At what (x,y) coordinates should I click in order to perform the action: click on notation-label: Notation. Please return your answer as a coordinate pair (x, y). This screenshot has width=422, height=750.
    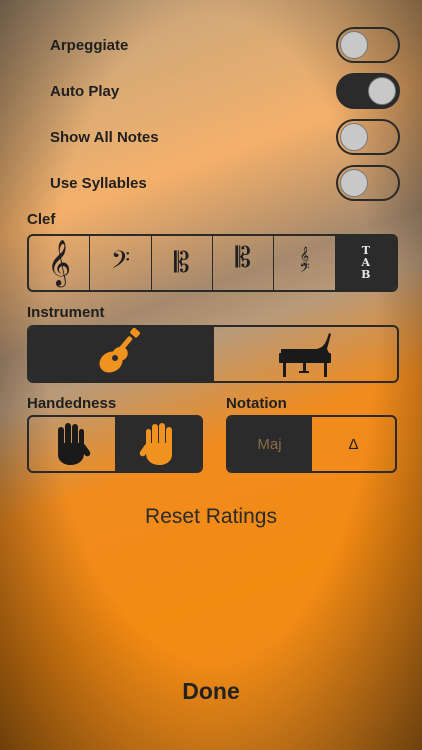
    Looking at the image, I should click on (256, 403).